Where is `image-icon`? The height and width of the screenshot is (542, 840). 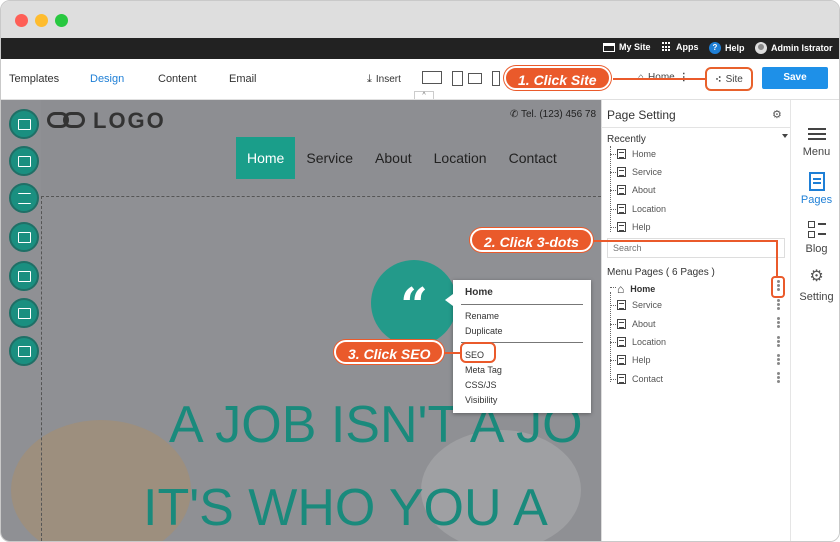 image-icon is located at coordinates (24, 237).